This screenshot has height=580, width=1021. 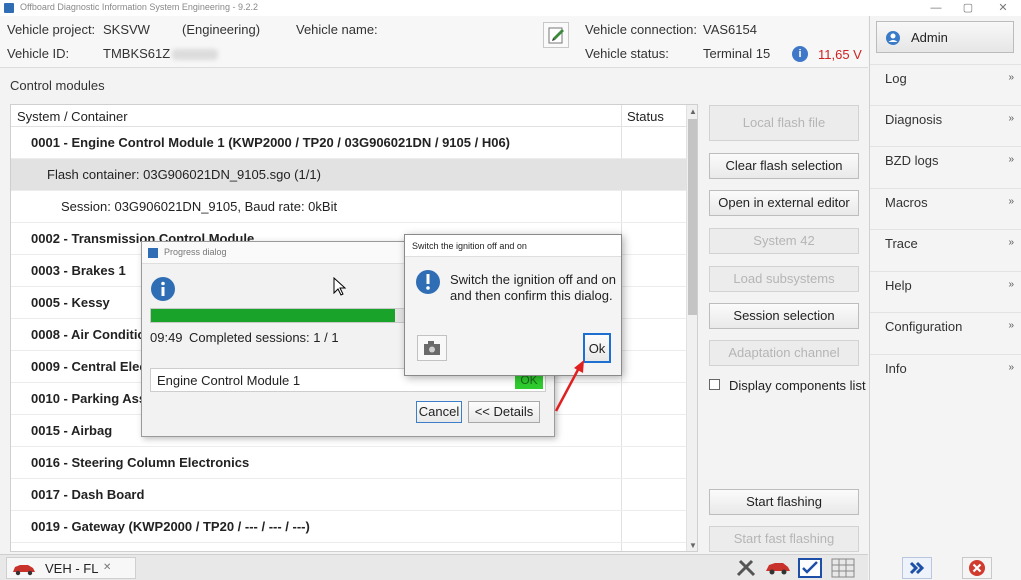 I want to click on button-label: Local flash file, so click(x=784, y=122).